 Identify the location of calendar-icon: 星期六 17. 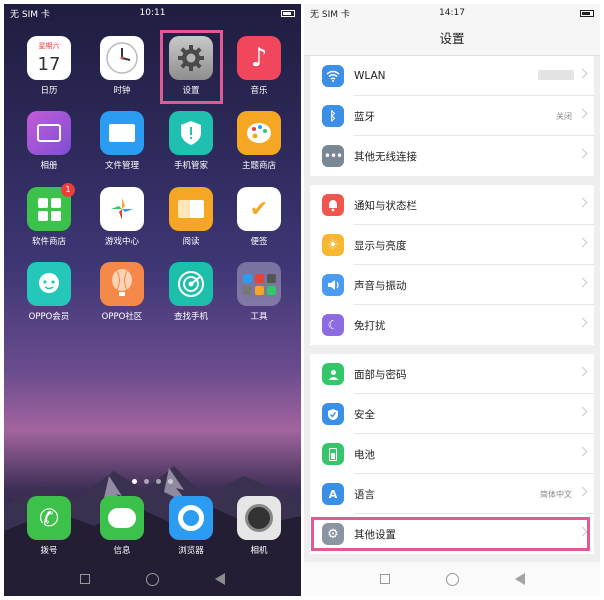
(49, 58).